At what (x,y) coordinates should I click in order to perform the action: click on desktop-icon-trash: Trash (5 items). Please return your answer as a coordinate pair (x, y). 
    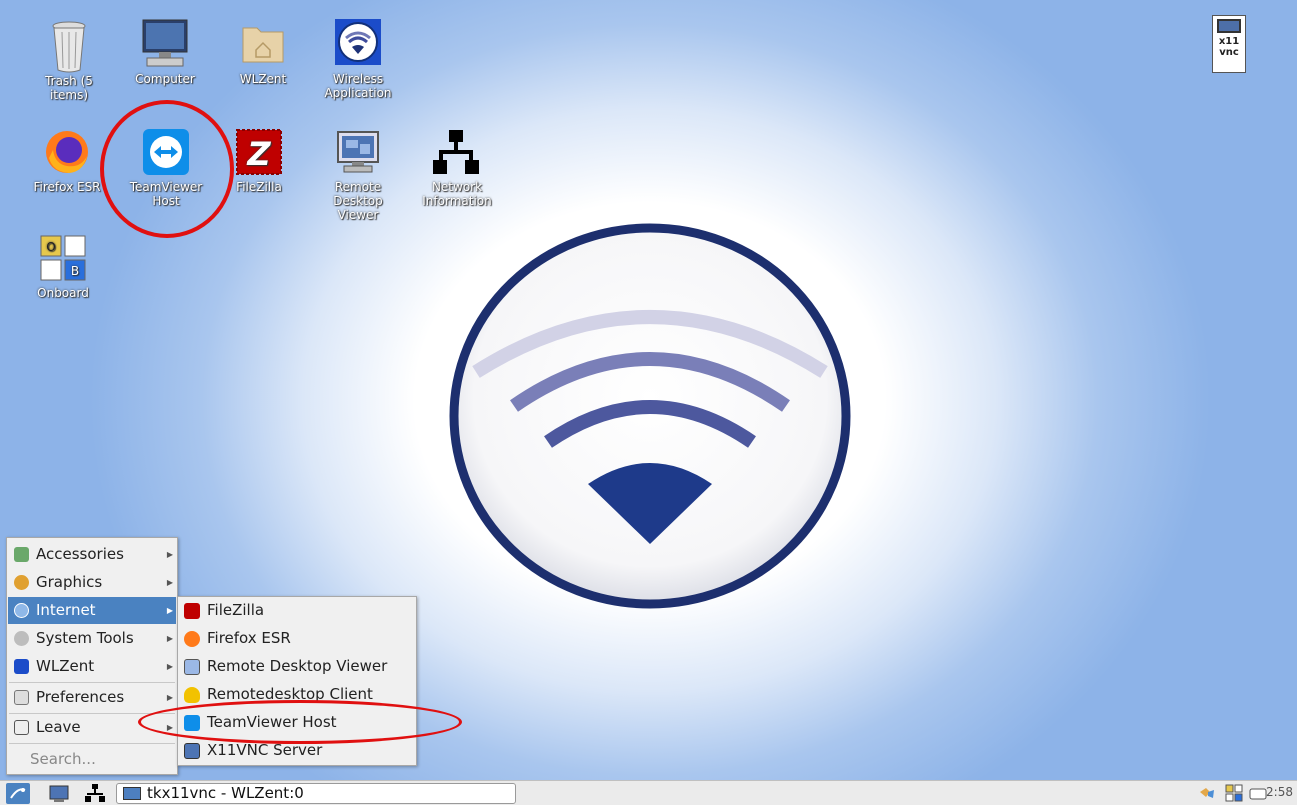
    Looking at the image, I should click on (69, 60).